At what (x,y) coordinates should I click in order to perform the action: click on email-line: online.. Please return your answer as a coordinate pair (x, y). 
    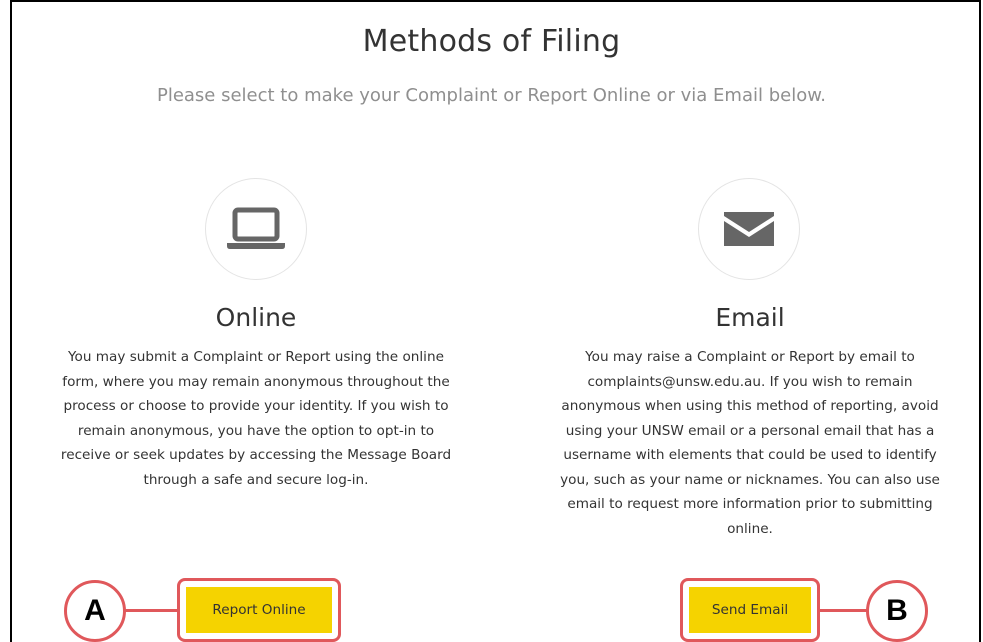
    Looking at the image, I should click on (750, 528).